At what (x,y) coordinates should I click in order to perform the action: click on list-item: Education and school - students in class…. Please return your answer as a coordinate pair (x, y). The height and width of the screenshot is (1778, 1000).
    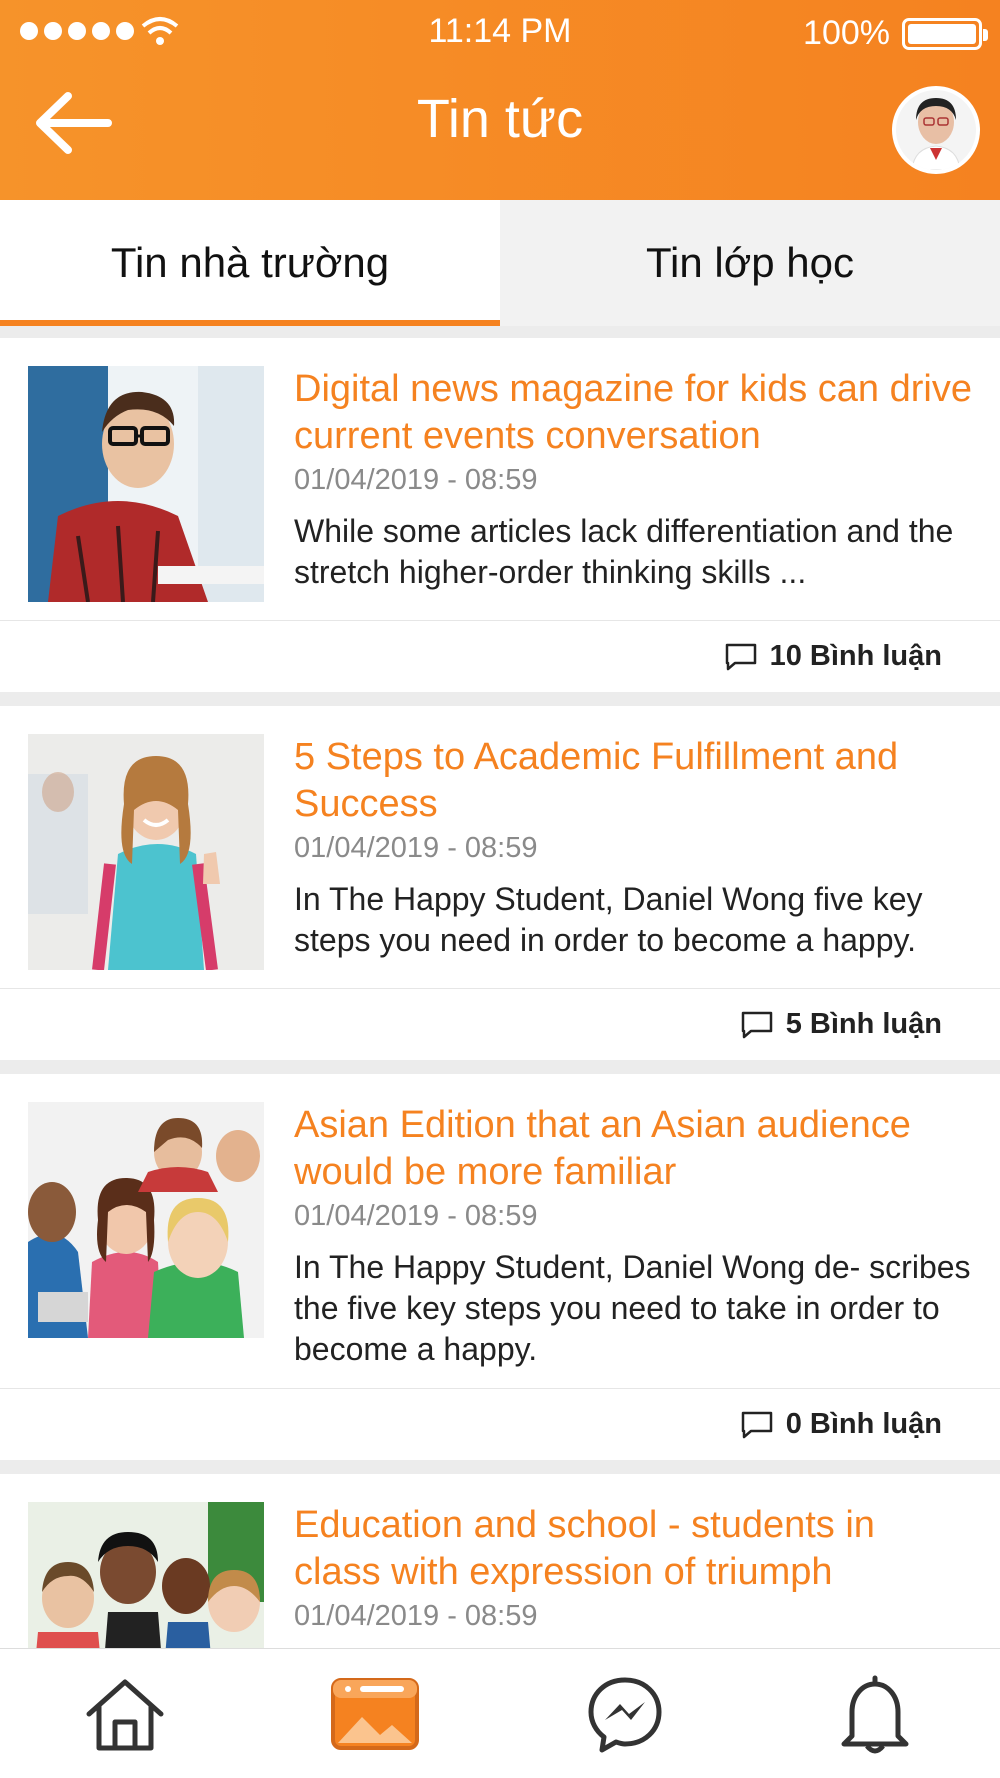
    Looking at the image, I should click on (500, 1561).